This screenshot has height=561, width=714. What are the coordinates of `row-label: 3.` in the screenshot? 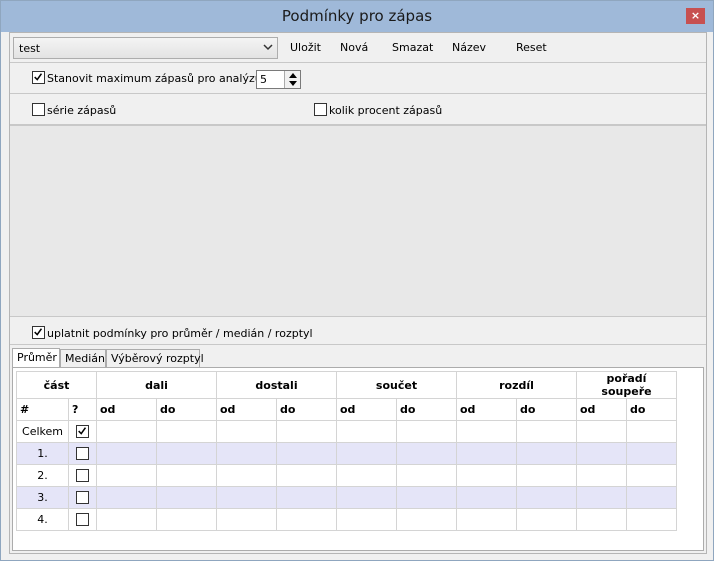 It's located at (42, 497).